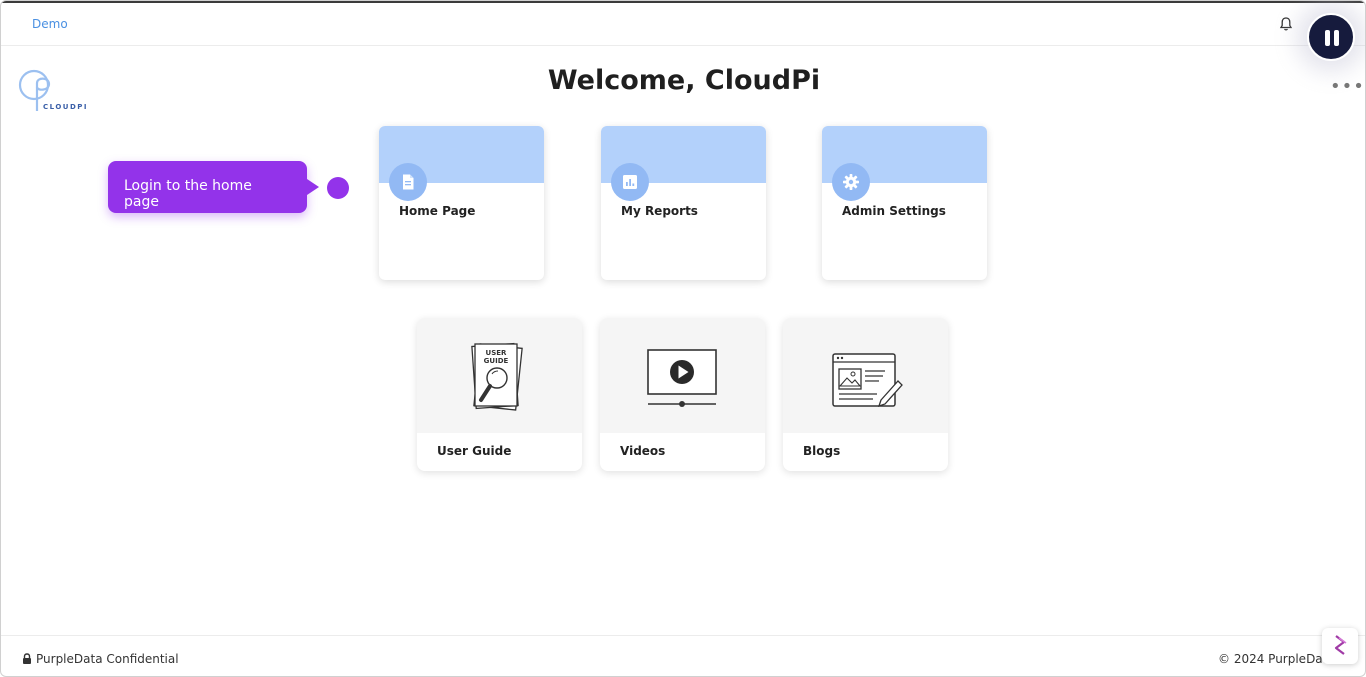 The image size is (1366, 677). Describe the element at coordinates (867, 380) in the screenshot. I see `blog-icon` at that location.